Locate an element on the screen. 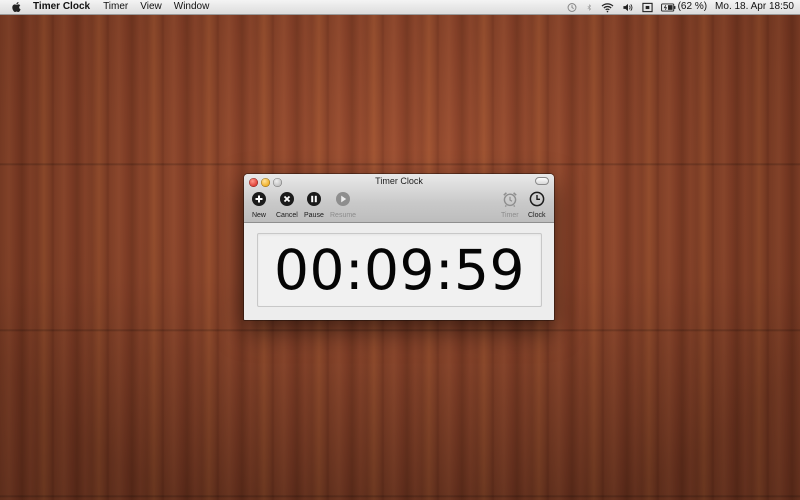  toolbar-toggle-button is located at coordinates (542, 181).